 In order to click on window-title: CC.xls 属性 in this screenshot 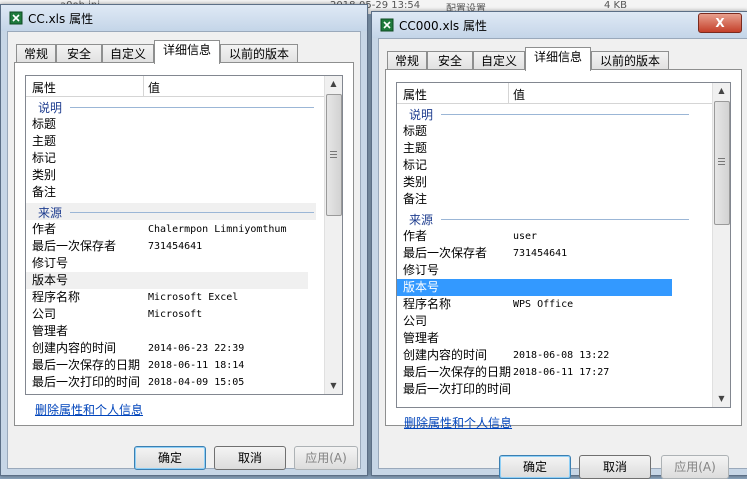, I will do `click(61, 19)`.